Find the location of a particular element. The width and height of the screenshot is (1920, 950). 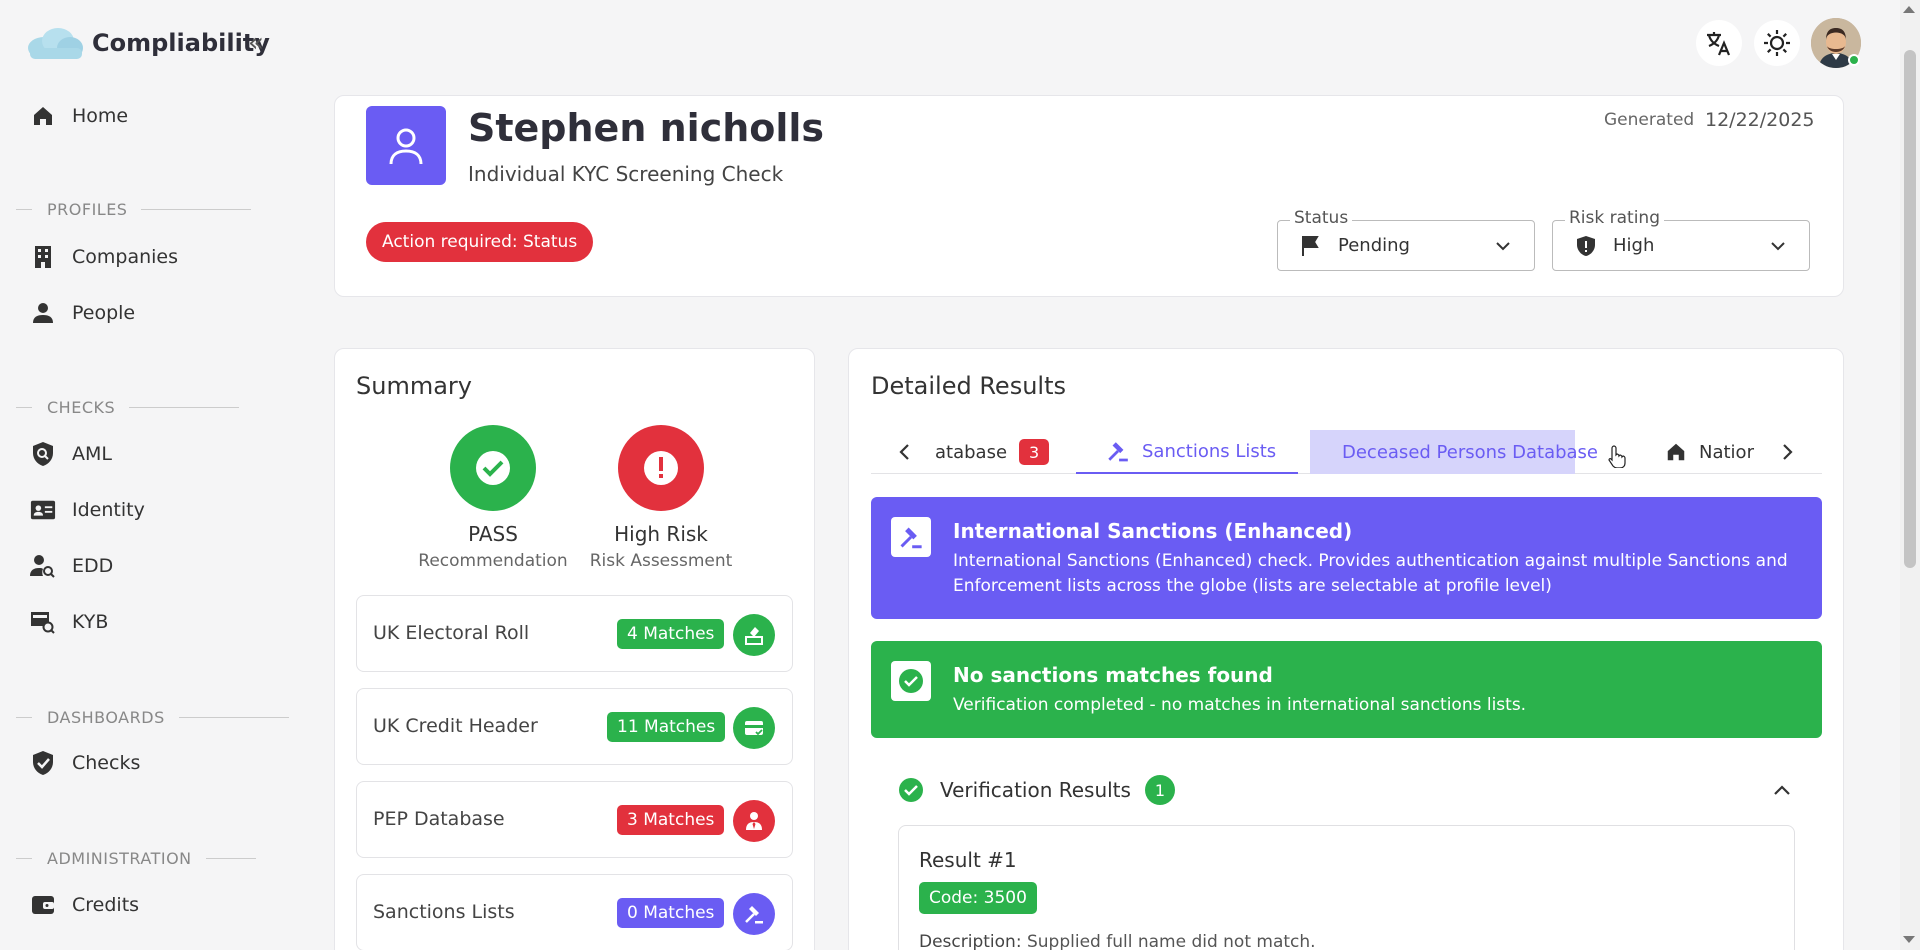

detailed-results-title: Detailed Results is located at coordinates (968, 386).